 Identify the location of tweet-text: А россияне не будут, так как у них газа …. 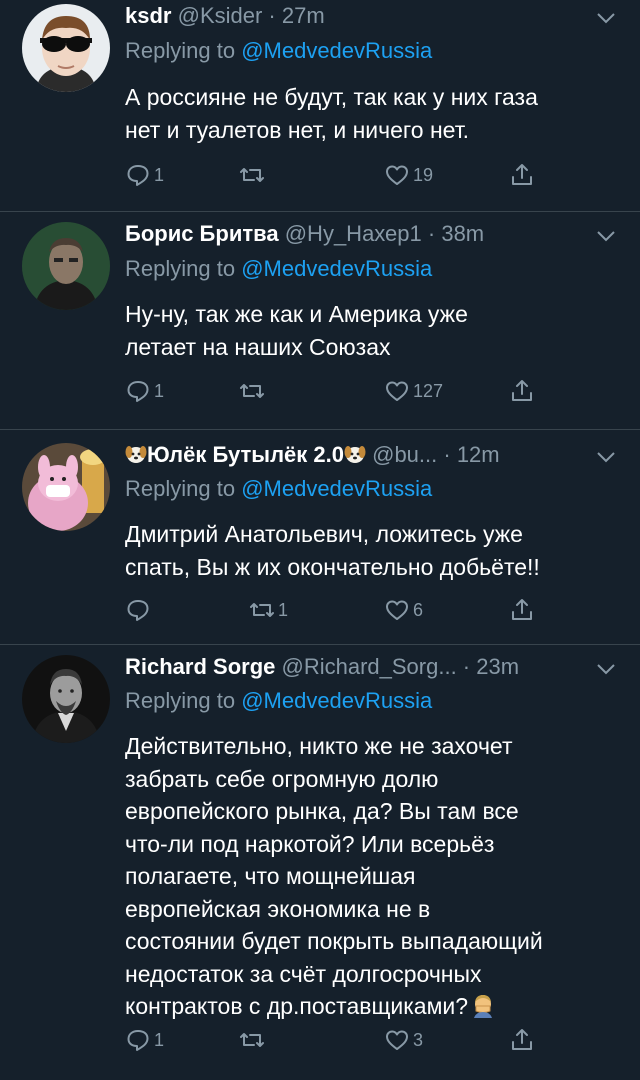
(331, 113).